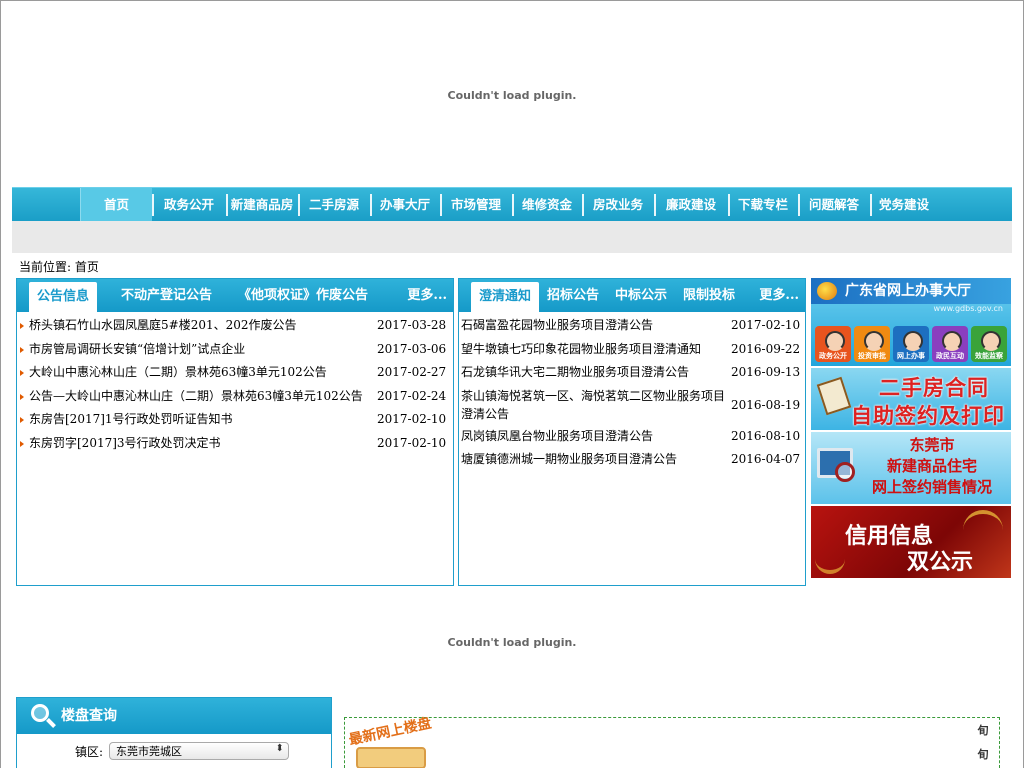 The image size is (1024, 768). Describe the element at coordinates (203, 326) in the screenshot. I see `list-item-title: 桥头镇石竹山水园凤凰庭5#楼201、202作废公告` at that location.